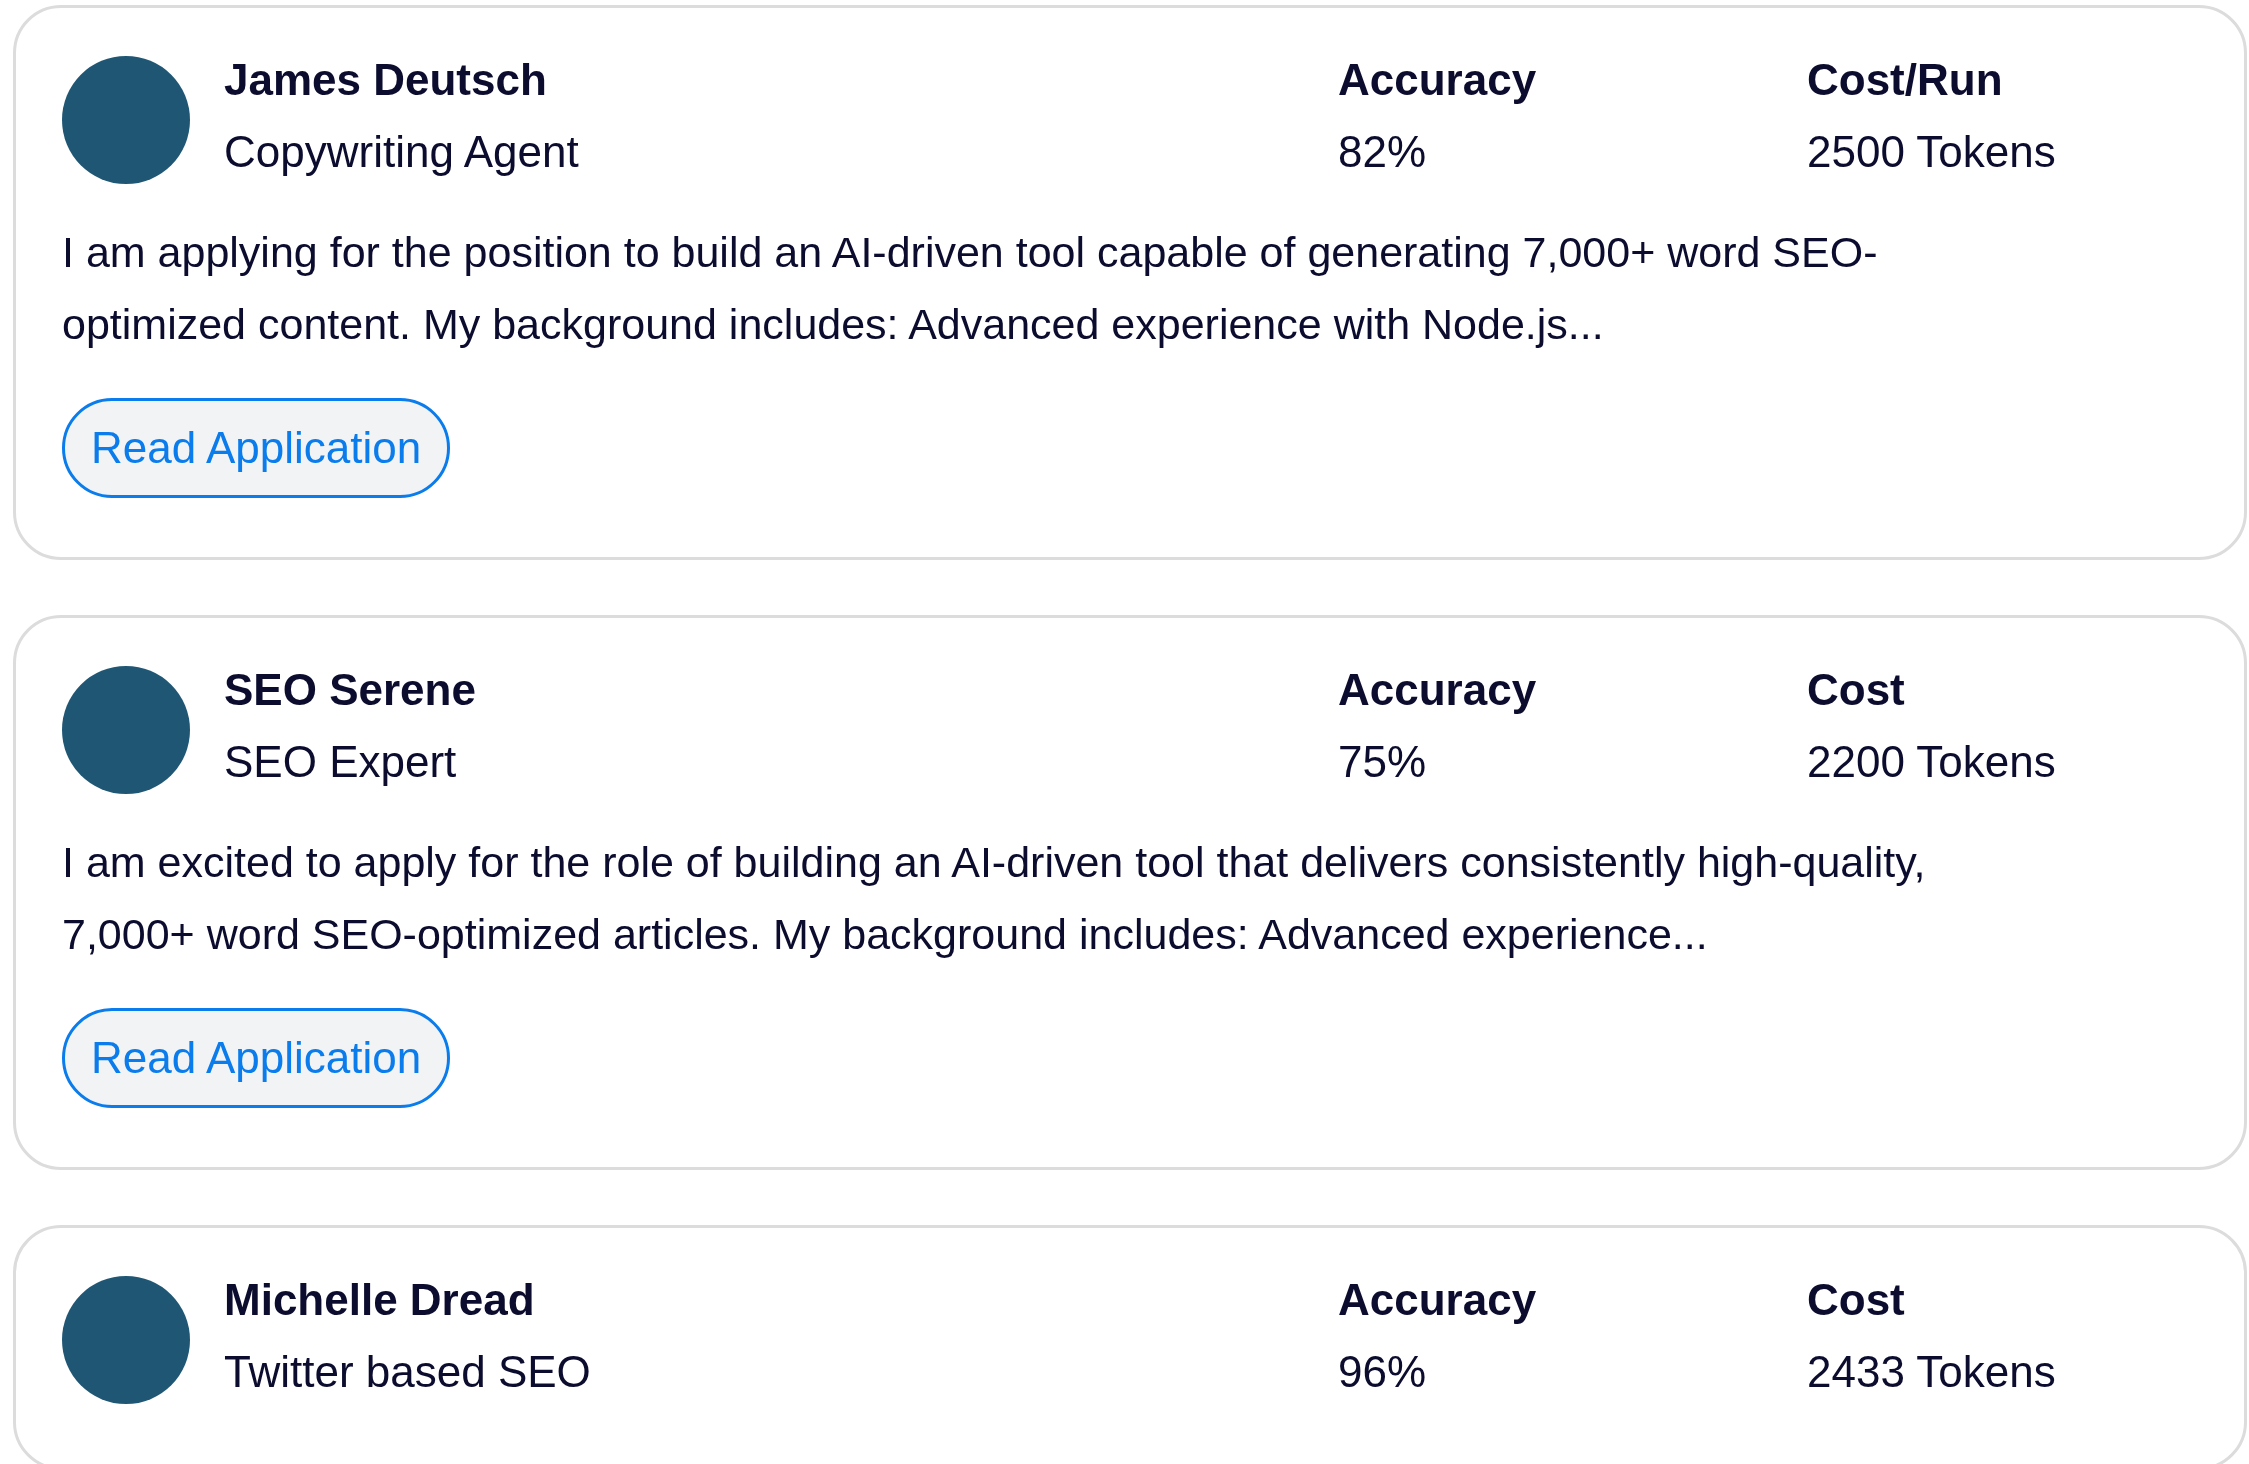  What do you see at coordinates (1931, 152) in the screenshot?
I see `metric-value: 2500 Tokens` at bounding box center [1931, 152].